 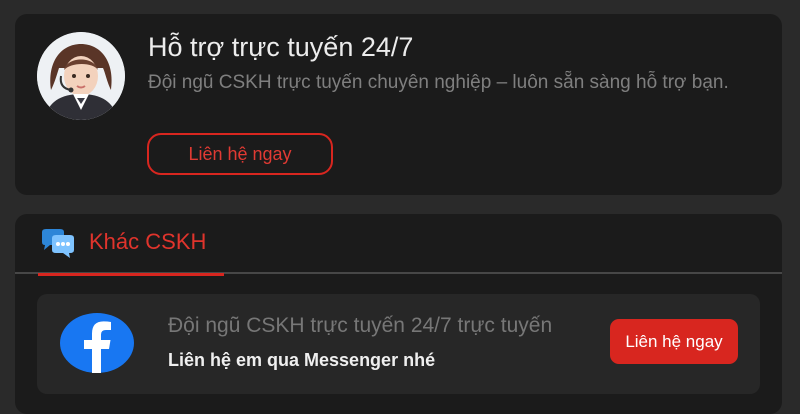 I want to click on tab-other-cskh: Khác CSKH, so click(x=131, y=245).